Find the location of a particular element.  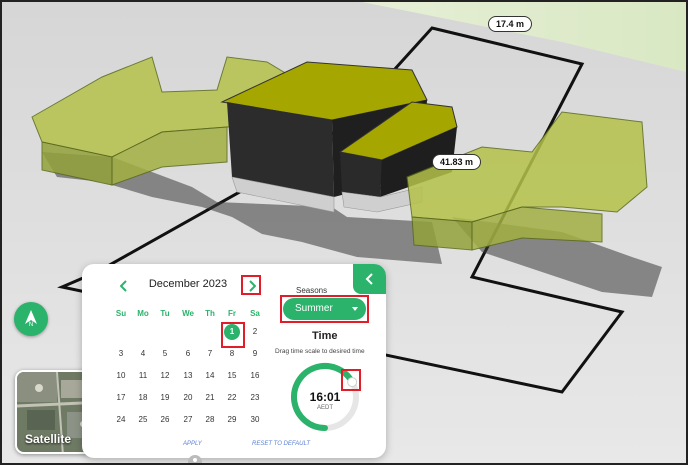

season-dropdown: Summer is located at coordinates (324, 309).